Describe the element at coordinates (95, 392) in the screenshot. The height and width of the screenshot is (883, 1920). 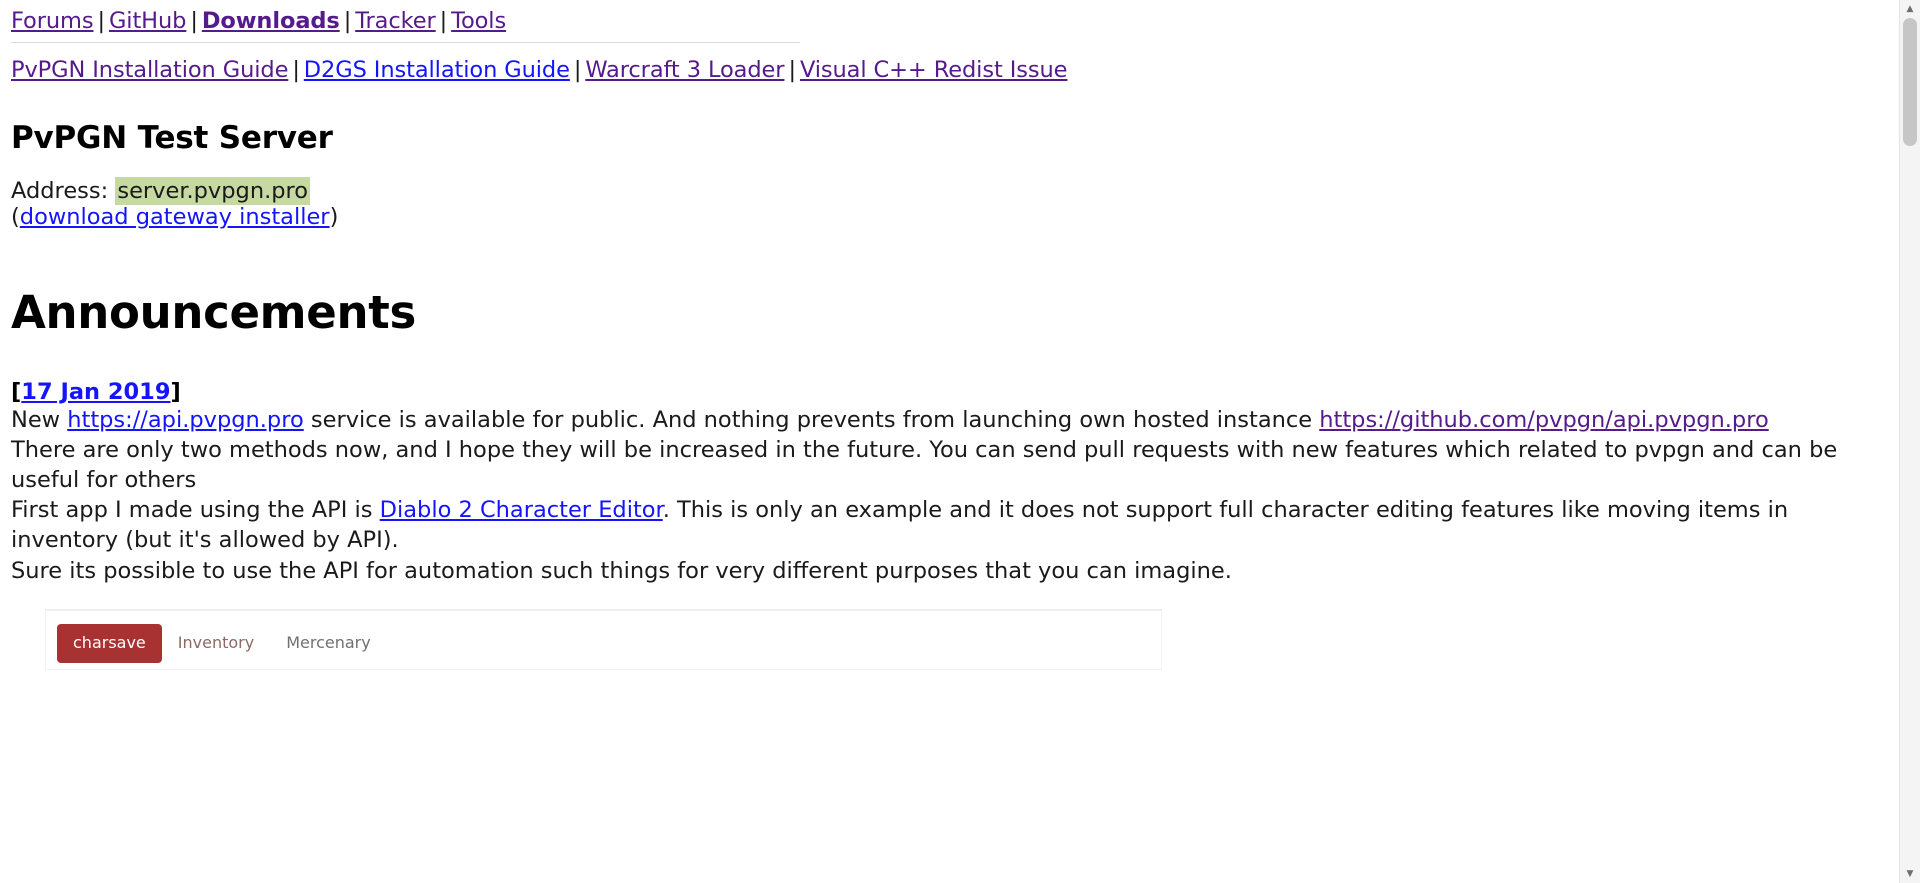
I see `announcement-date-link: 17 Jan 2019` at that location.